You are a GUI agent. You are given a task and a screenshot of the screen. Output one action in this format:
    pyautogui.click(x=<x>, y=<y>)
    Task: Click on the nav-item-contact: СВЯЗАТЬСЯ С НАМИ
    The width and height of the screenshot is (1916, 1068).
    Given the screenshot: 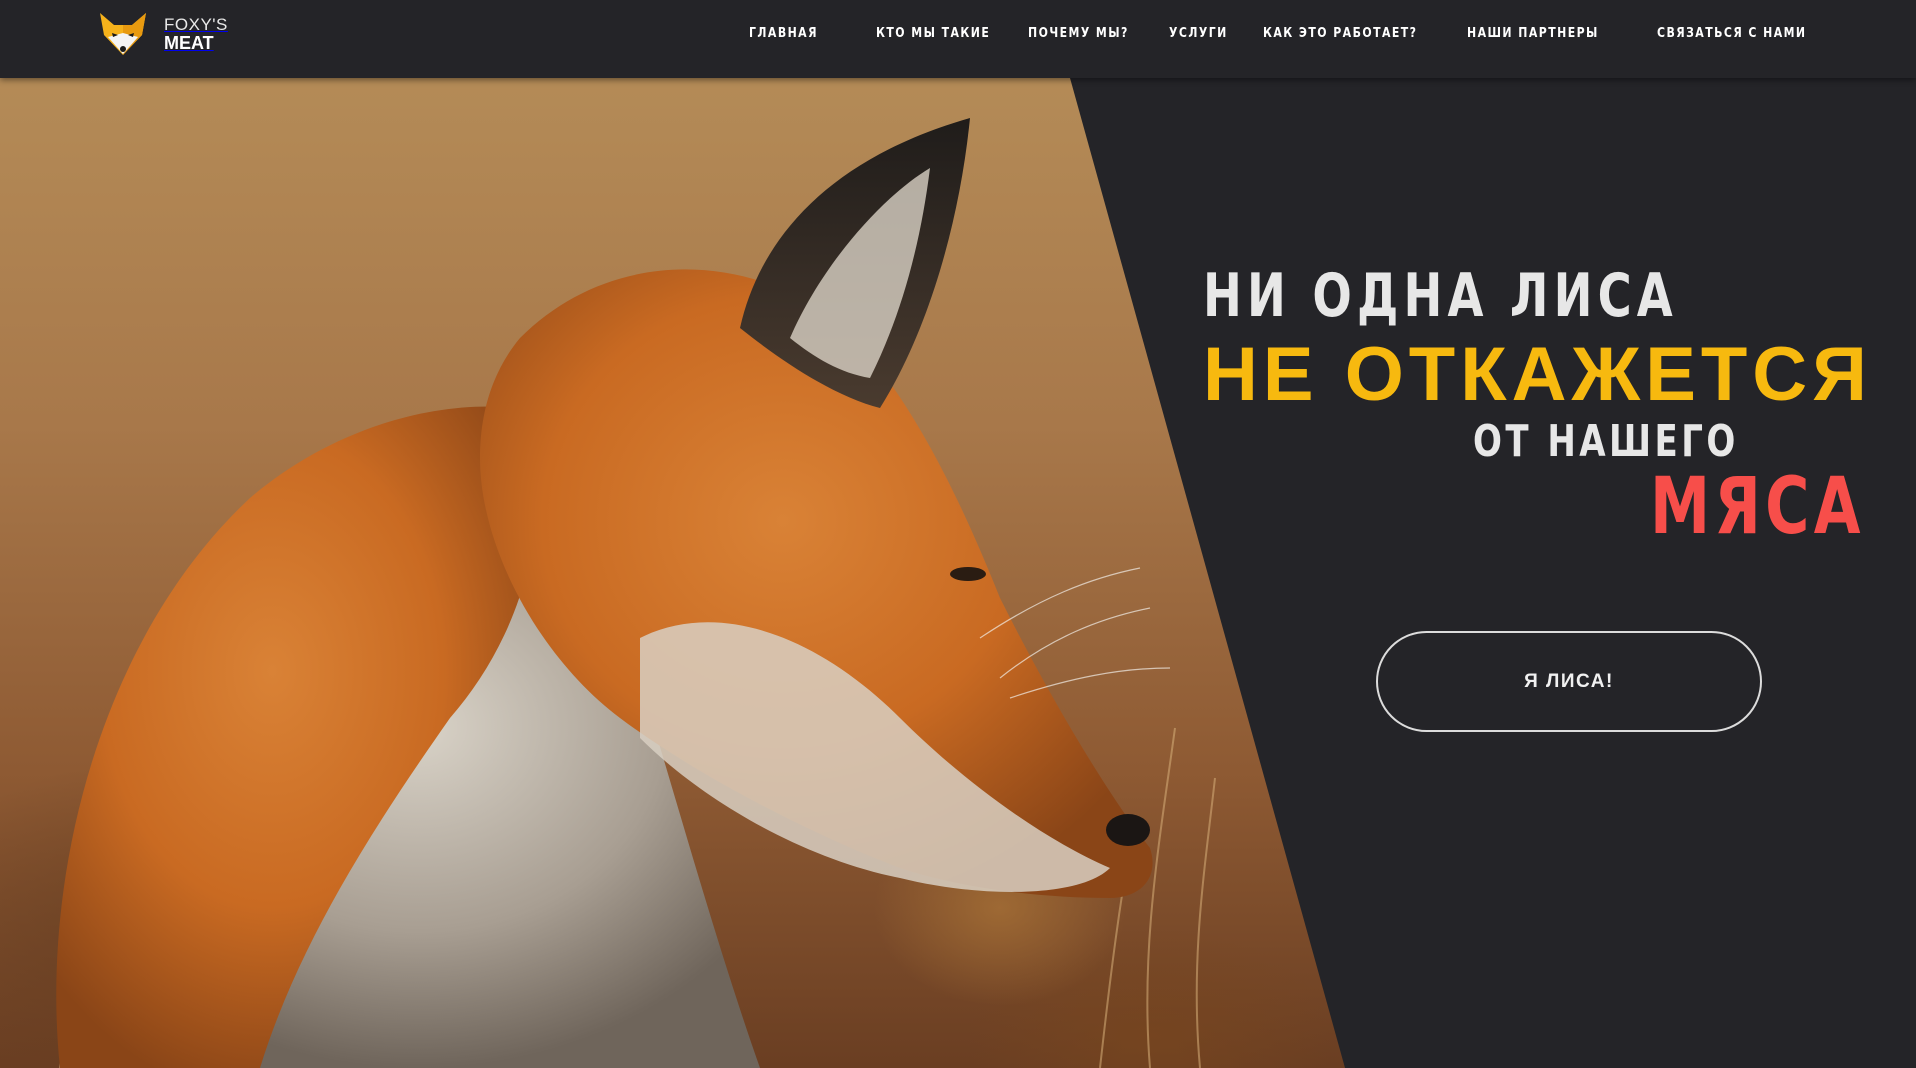 What is the action you would take?
    pyautogui.click(x=1732, y=33)
    